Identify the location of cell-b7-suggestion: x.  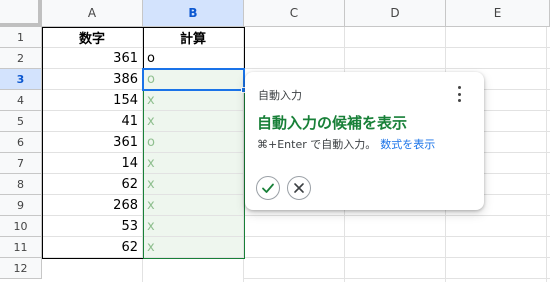
(193, 163).